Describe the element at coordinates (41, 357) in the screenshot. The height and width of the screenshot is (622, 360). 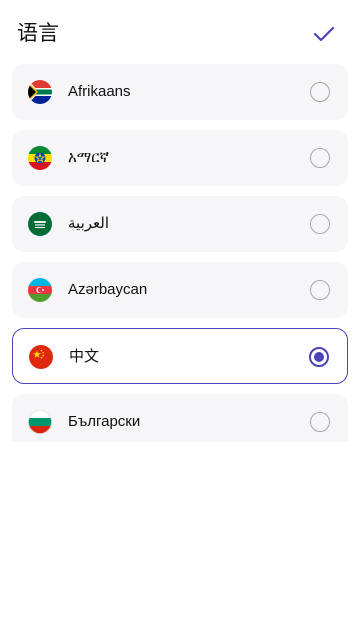
I see `china-flag-icon` at that location.